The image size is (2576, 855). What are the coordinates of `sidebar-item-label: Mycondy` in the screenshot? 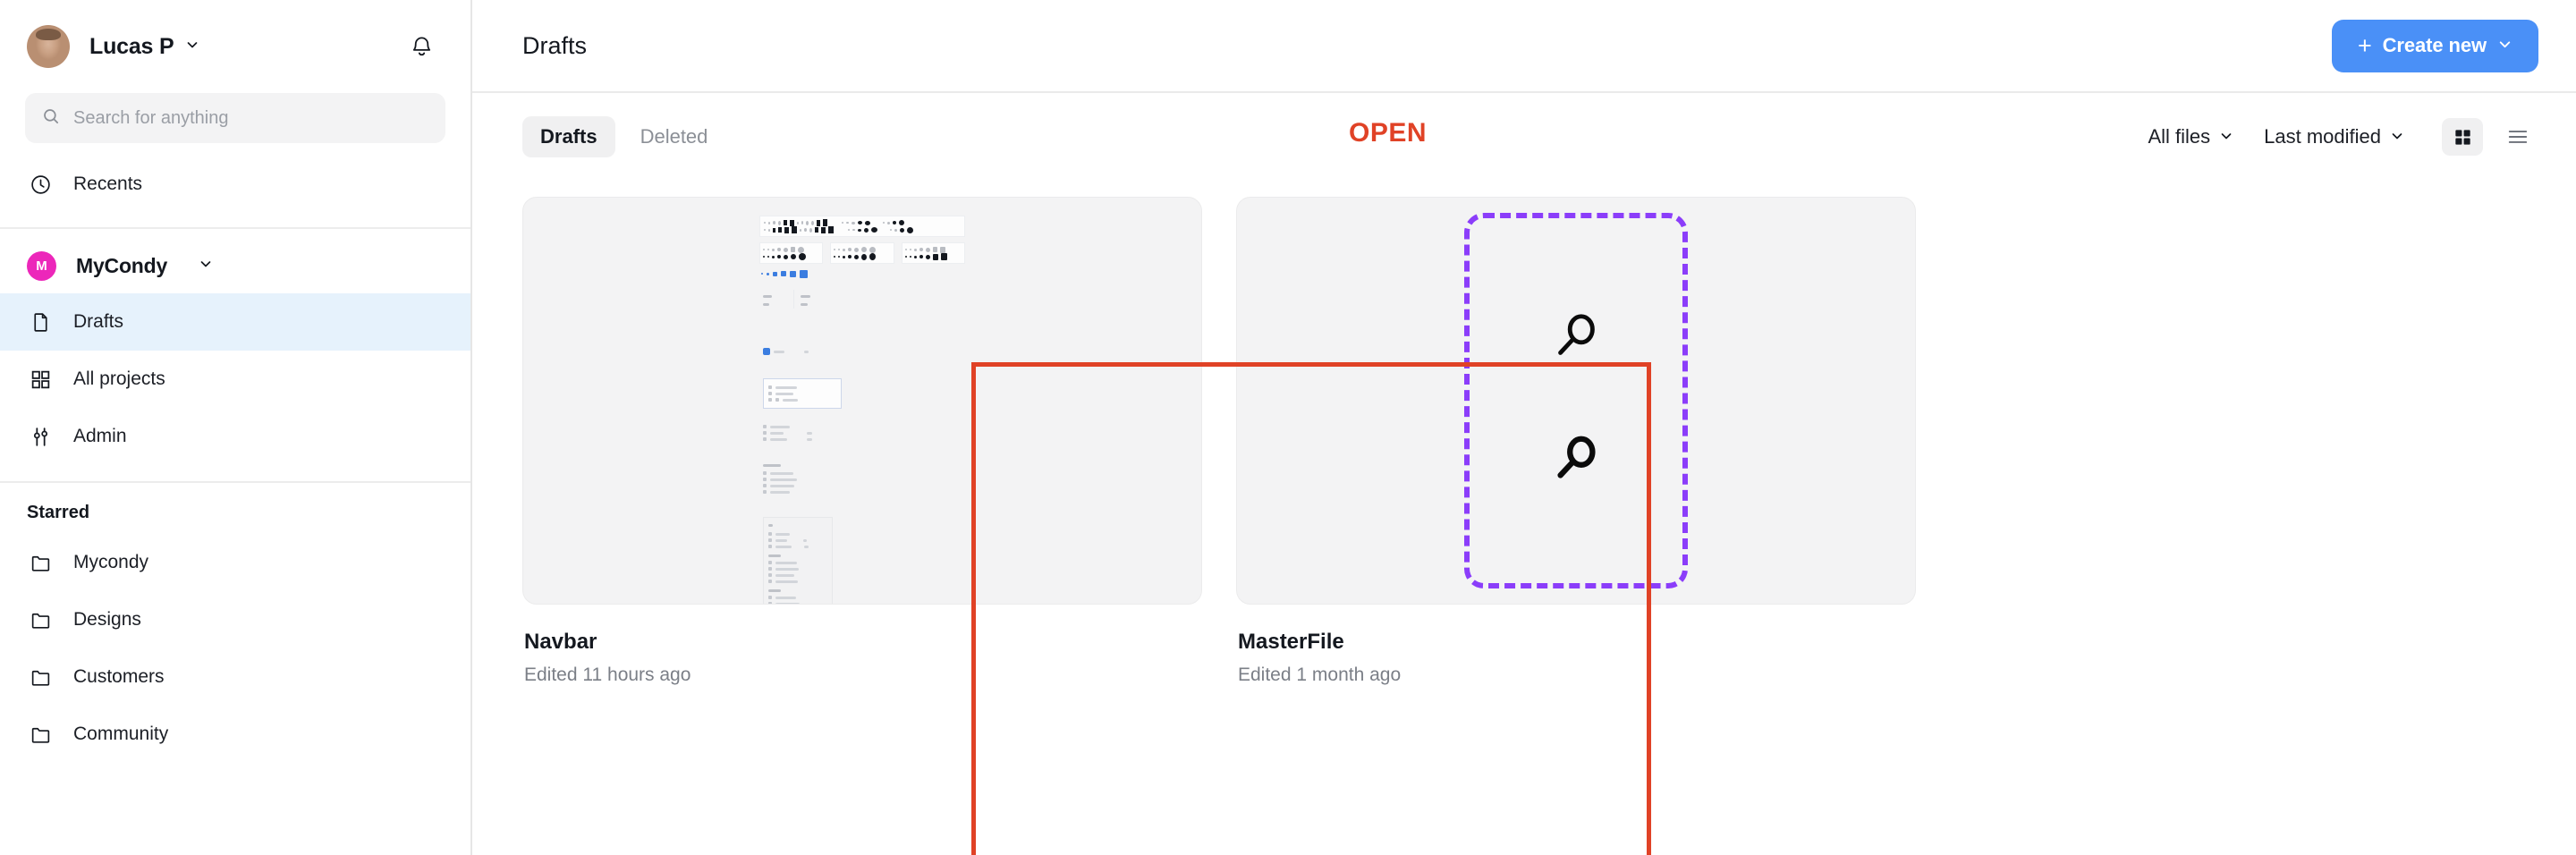 It's located at (111, 562).